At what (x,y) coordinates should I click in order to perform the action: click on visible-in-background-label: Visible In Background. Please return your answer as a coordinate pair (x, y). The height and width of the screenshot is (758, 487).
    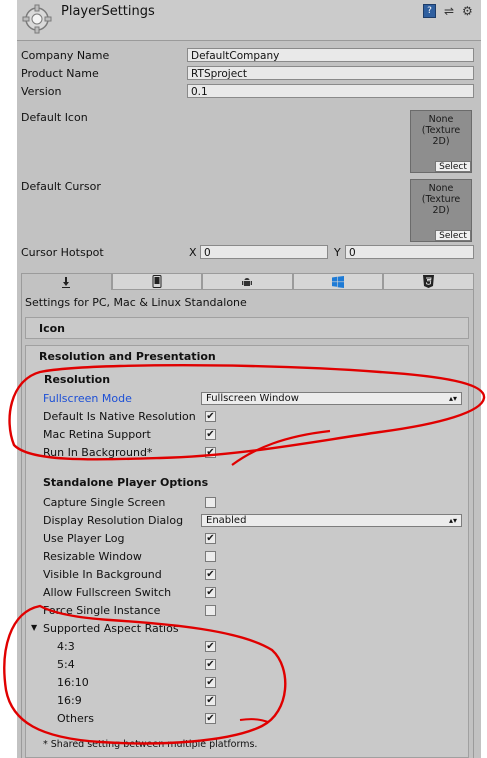
    Looking at the image, I should click on (102, 574).